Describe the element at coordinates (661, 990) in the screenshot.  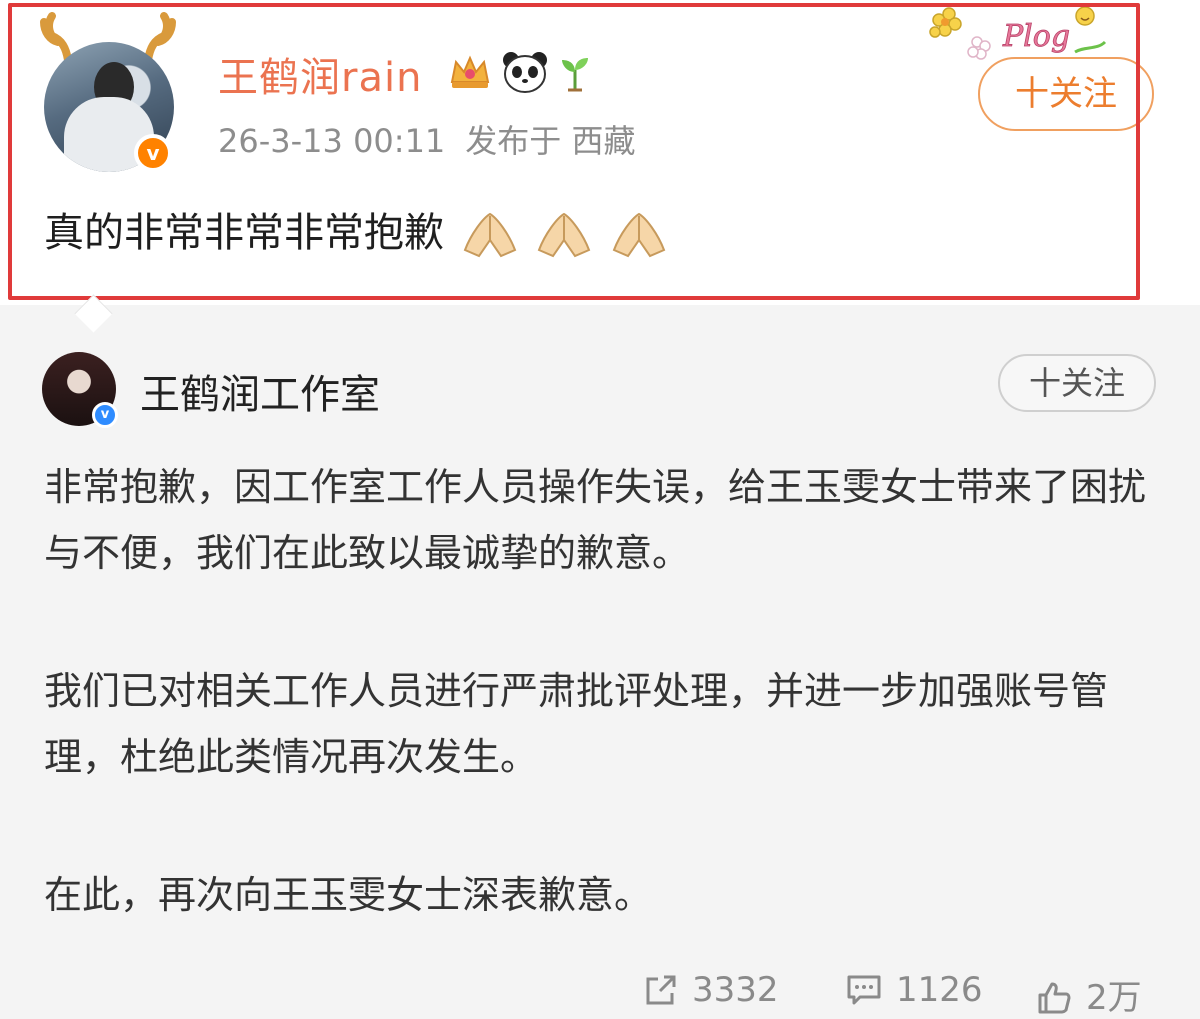
I see `share-icon` at that location.